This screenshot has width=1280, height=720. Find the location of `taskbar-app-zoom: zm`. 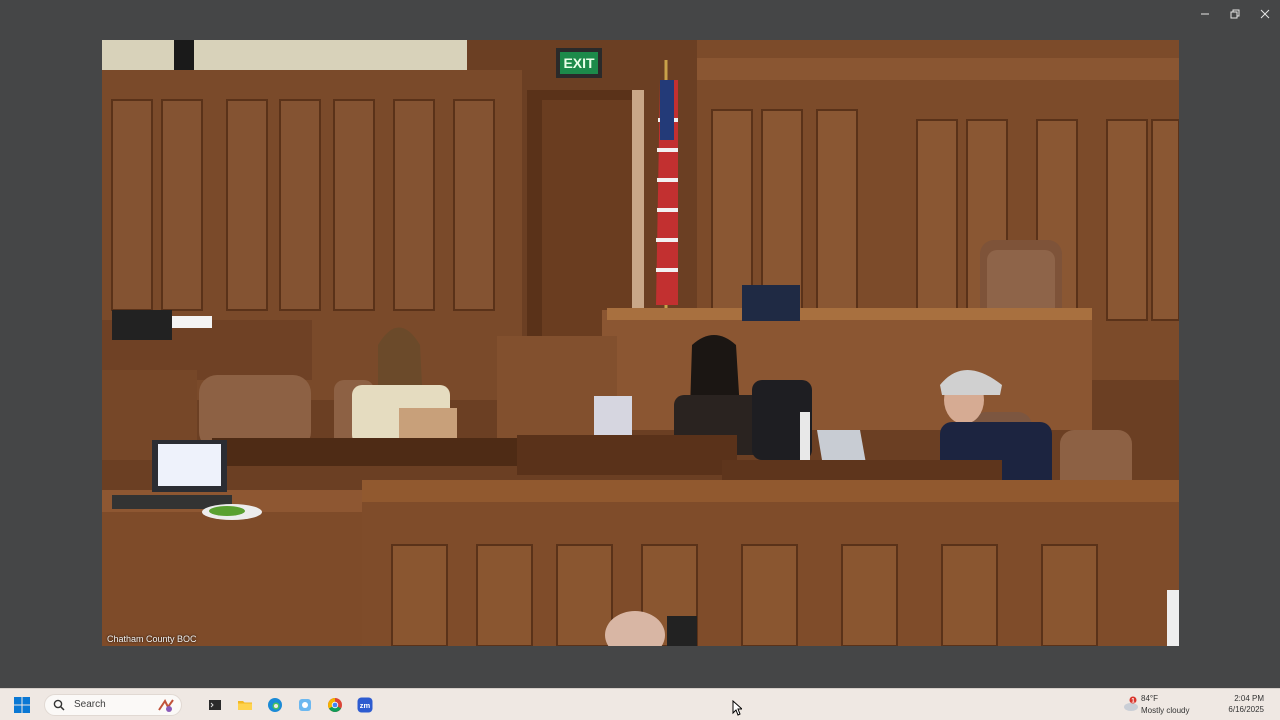

taskbar-app-zoom: zm is located at coordinates (365, 705).